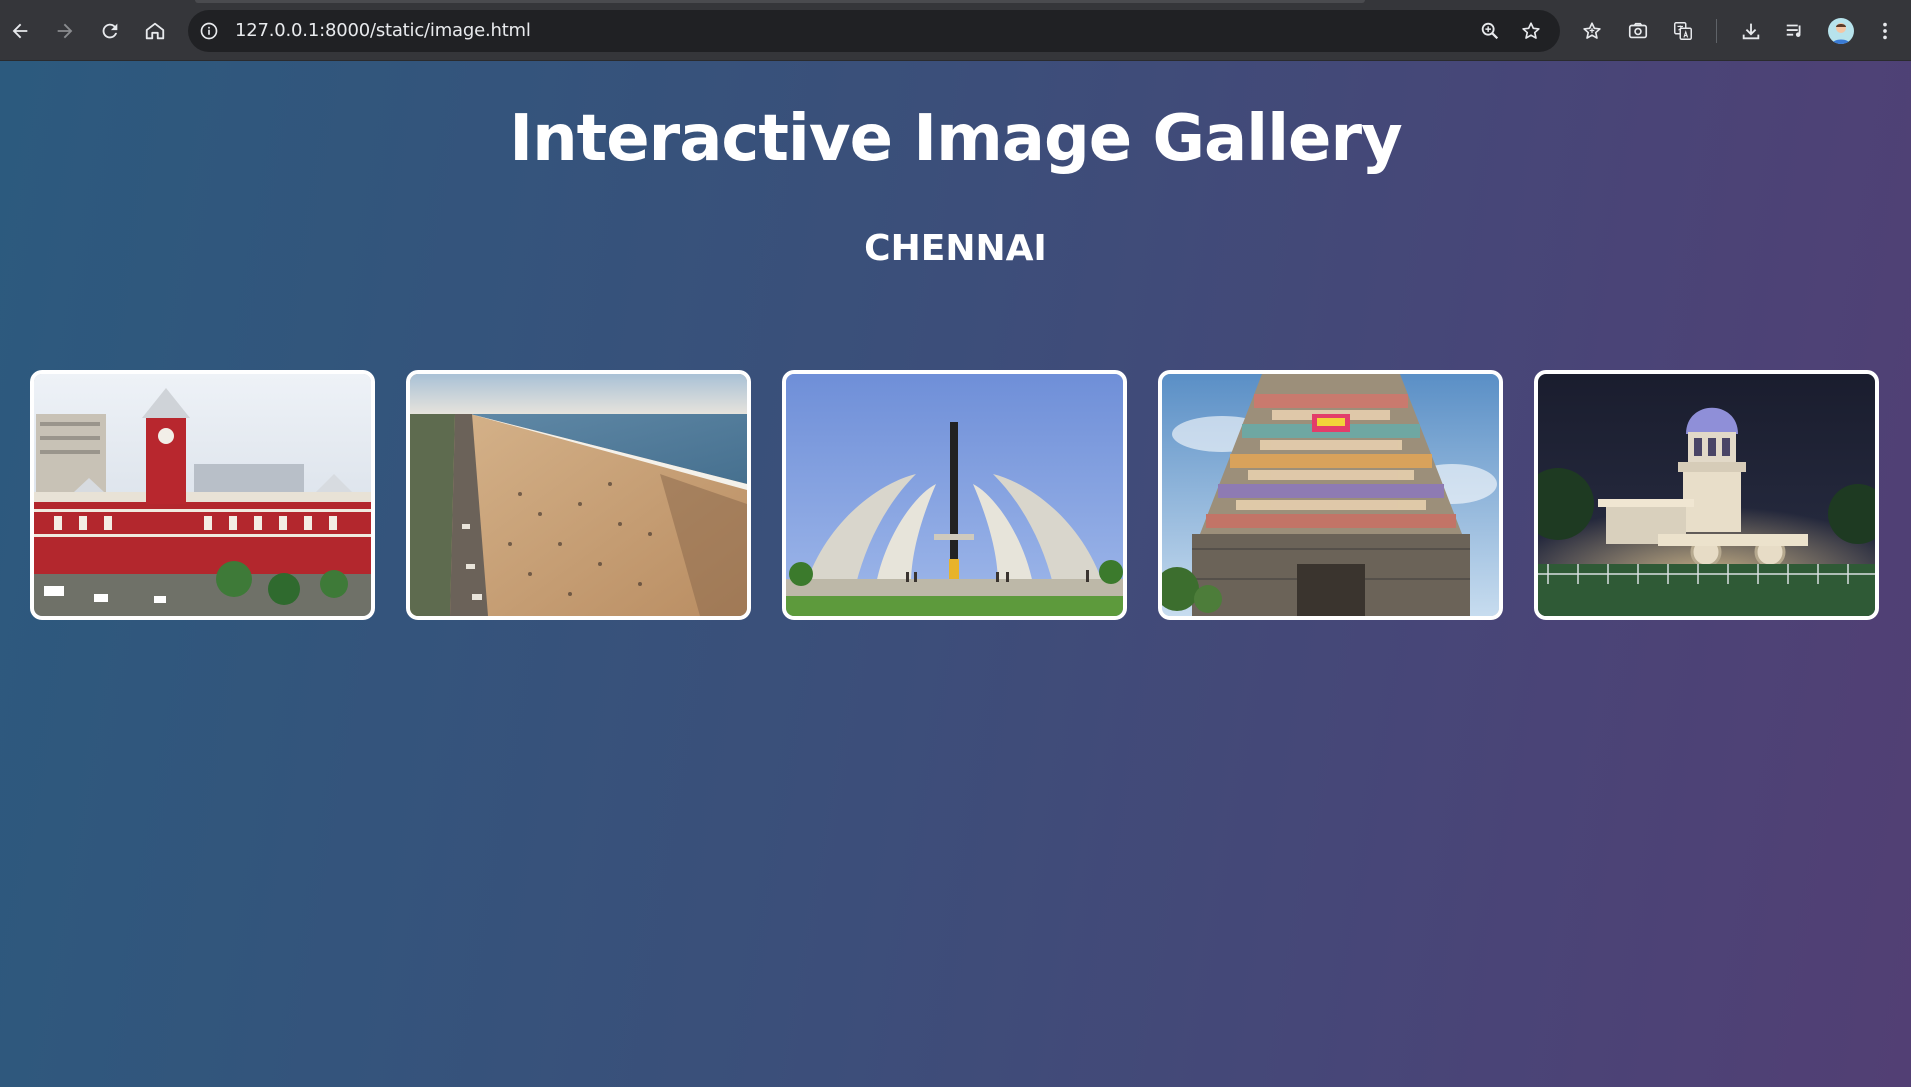  Describe the element at coordinates (1531, 31) in the screenshot. I see `star-icon` at that location.